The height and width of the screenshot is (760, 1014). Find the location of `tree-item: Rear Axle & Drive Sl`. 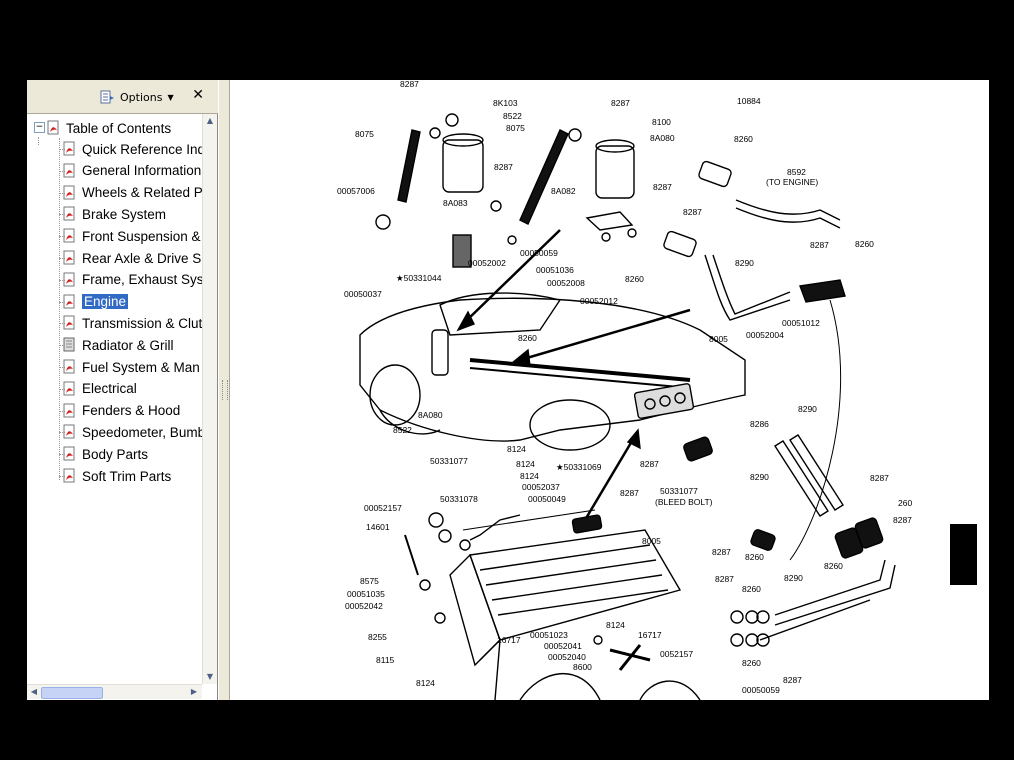

tree-item: Rear Axle & Drive Sl is located at coordinates (130, 258).